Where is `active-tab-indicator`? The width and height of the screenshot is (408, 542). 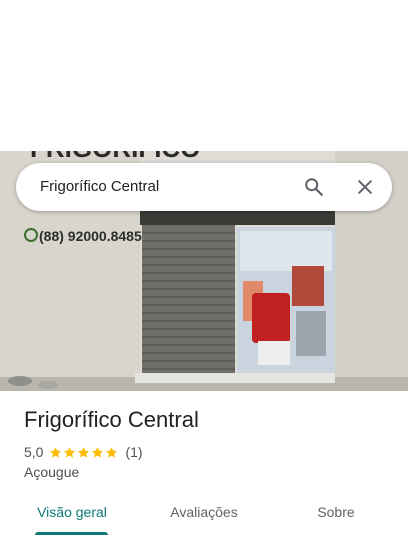 active-tab-indicator is located at coordinates (71, 533).